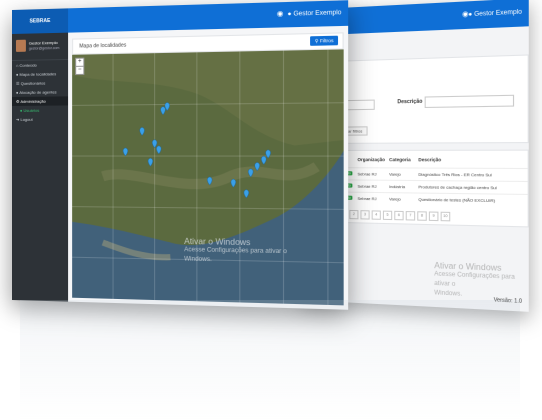 The image size is (542, 420). I want to click on header-description: Descrição, so click(429, 159).